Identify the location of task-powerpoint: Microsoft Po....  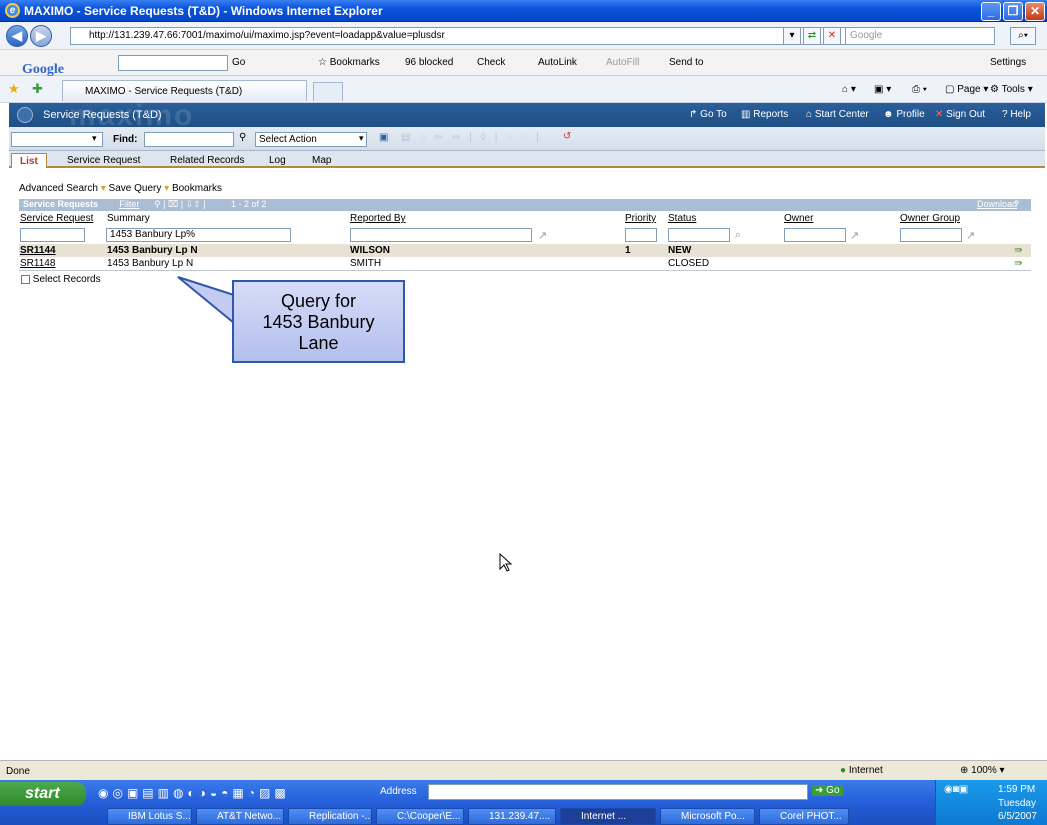
(707, 816).